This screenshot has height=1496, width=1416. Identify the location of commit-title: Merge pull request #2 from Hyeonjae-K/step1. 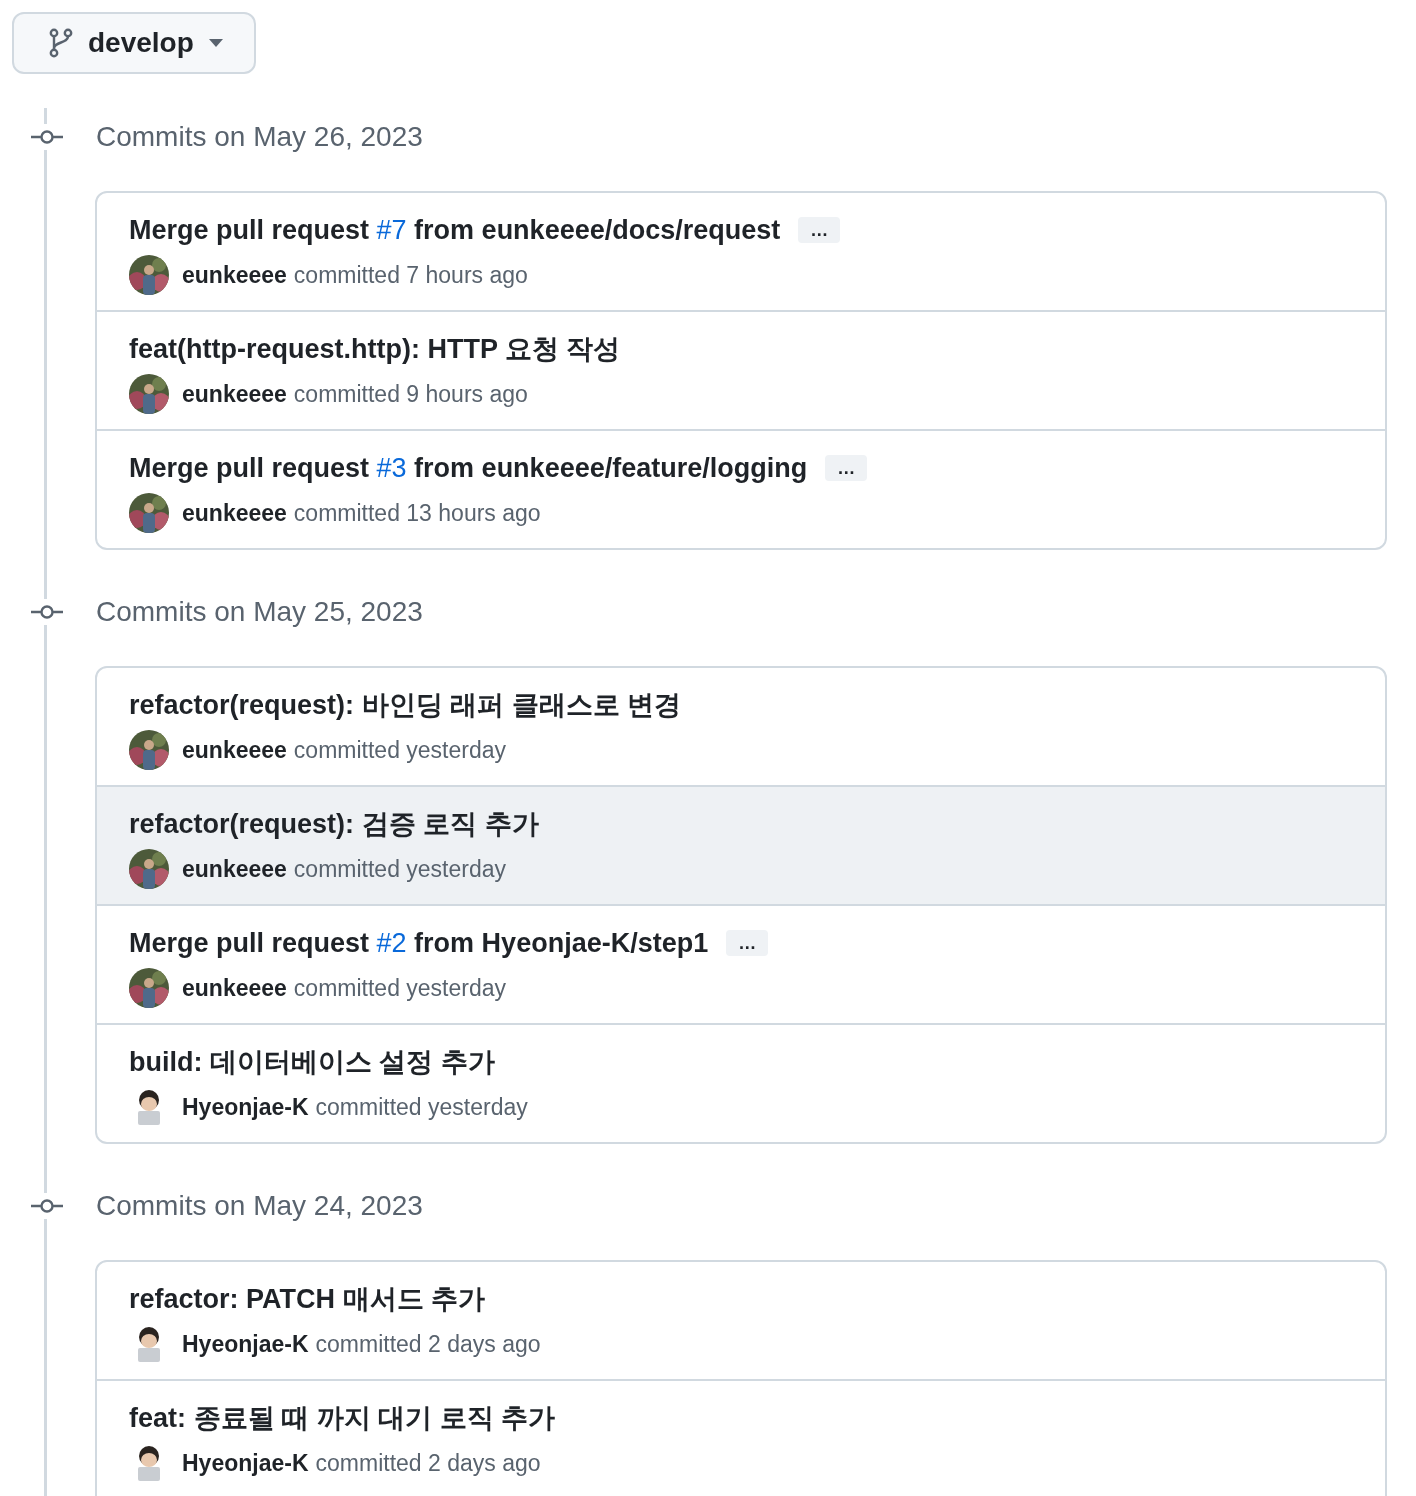
(419, 943).